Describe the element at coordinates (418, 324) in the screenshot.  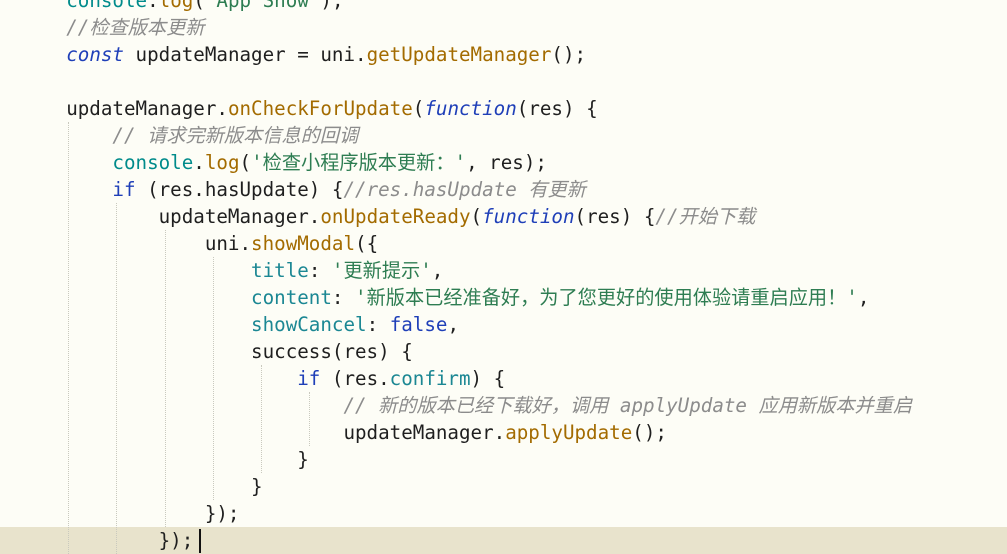
I see `code-token-bool: false` at that location.